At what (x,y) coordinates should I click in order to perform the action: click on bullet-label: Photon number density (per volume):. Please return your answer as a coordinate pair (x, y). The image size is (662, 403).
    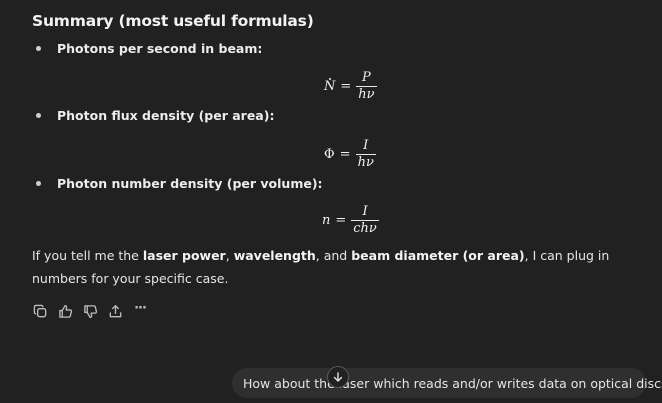
    Looking at the image, I should click on (190, 183).